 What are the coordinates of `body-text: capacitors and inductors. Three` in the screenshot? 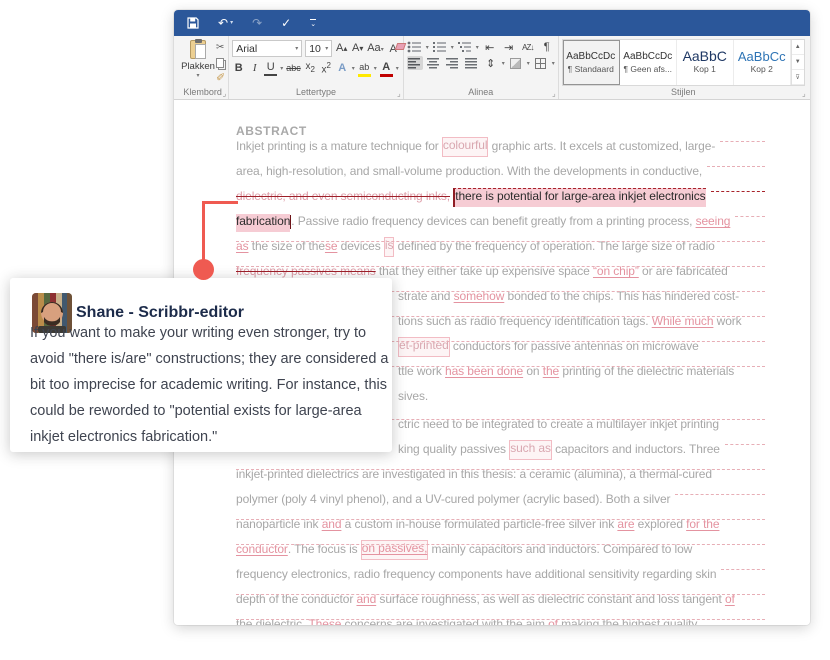 It's located at (635, 449).